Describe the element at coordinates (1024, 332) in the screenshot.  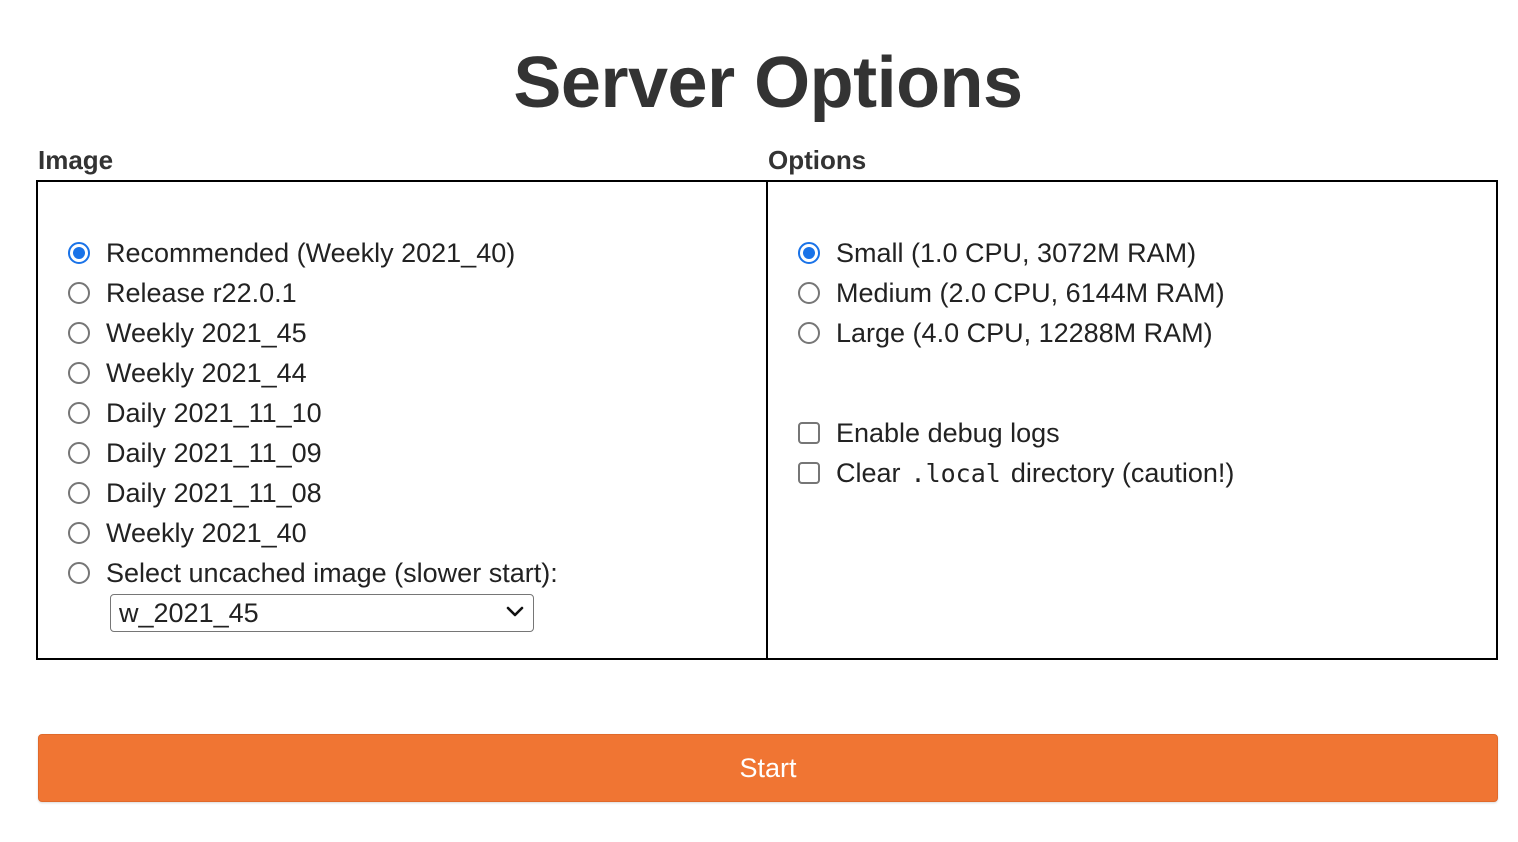
I see `size-option-label: Large (4.0 CPU, 12288M RAM)` at that location.